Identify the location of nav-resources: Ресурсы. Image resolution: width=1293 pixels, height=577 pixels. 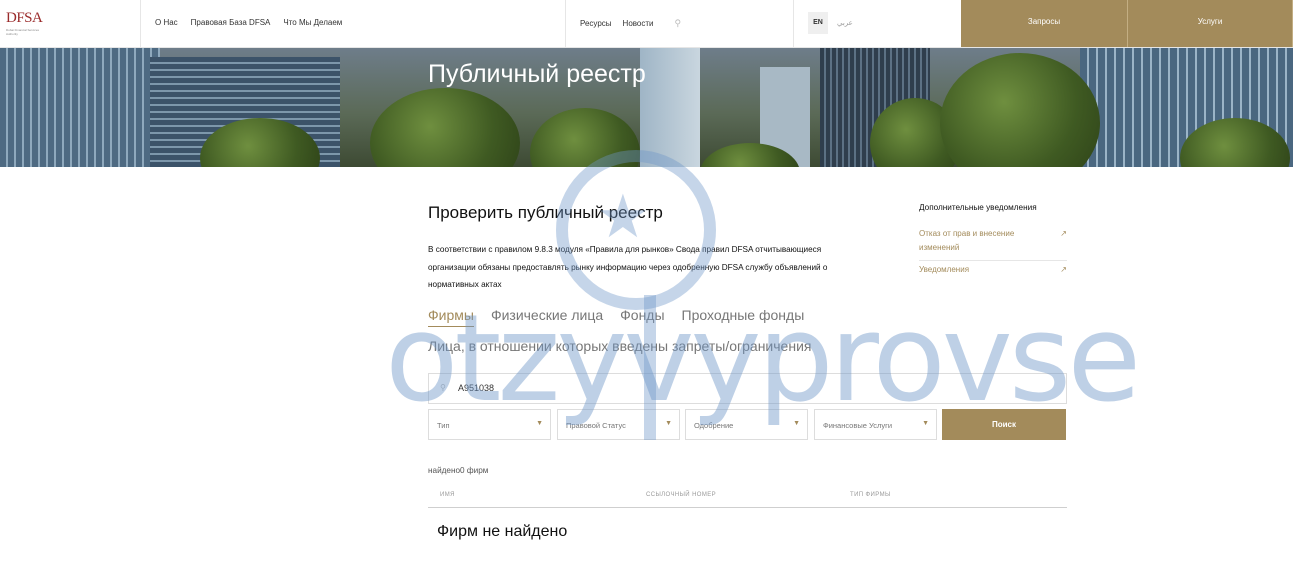
(596, 23).